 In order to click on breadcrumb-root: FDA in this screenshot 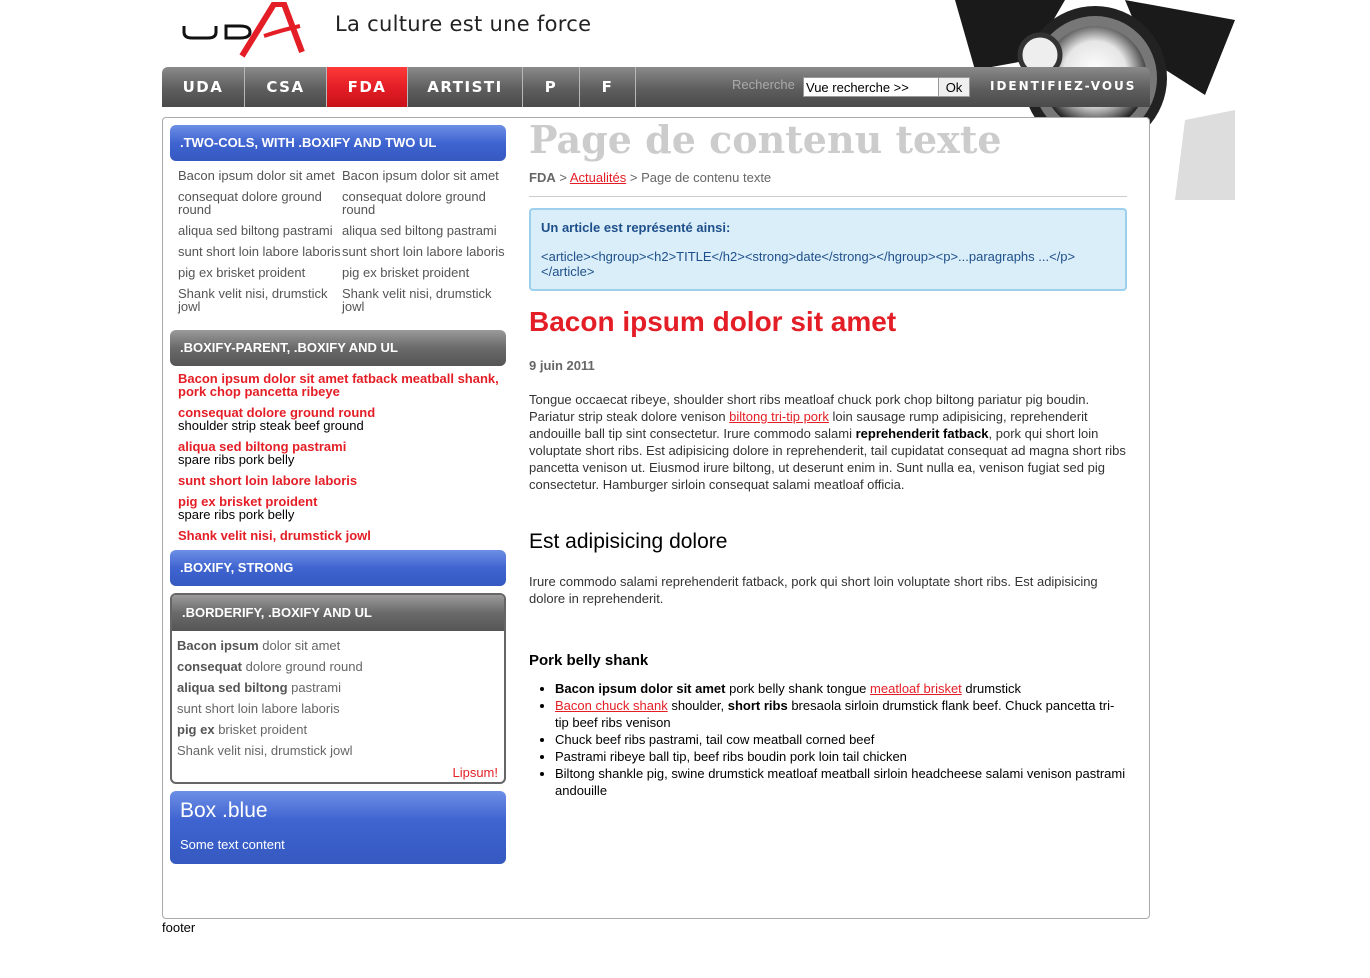, I will do `click(542, 177)`.